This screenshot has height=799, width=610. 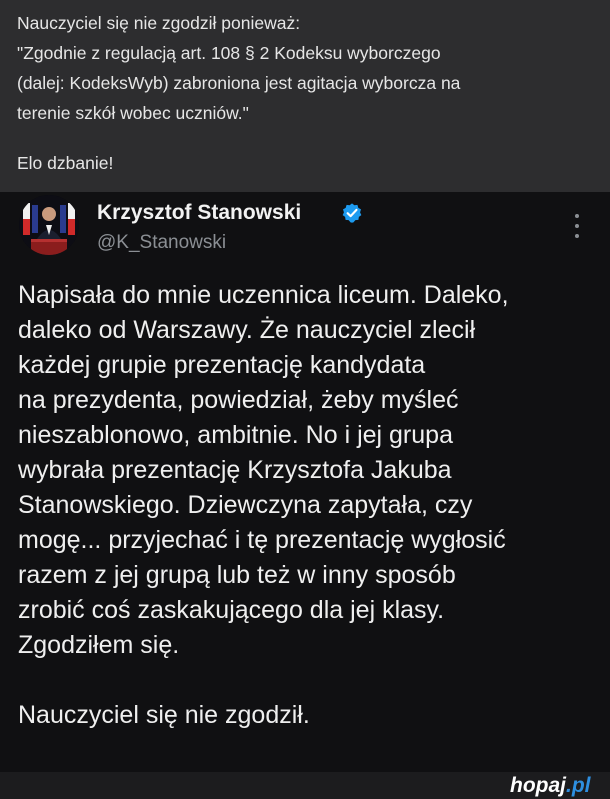 What do you see at coordinates (538, 785) in the screenshot?
I see `watermark-name: hopaj` at bounding box center [538, 785].